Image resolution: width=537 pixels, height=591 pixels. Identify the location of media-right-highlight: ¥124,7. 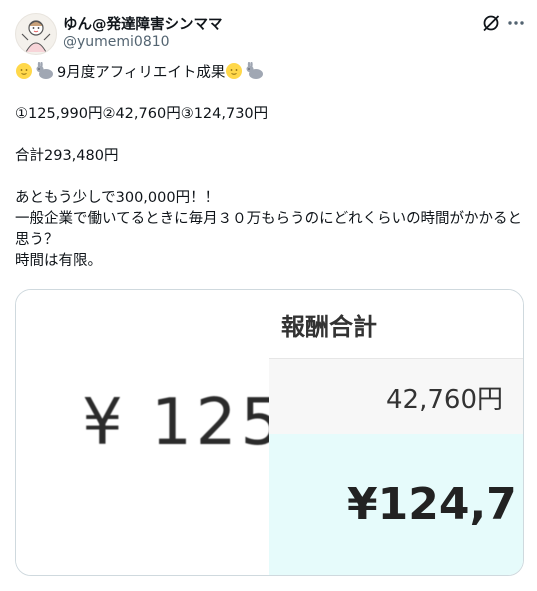
(396, 504).